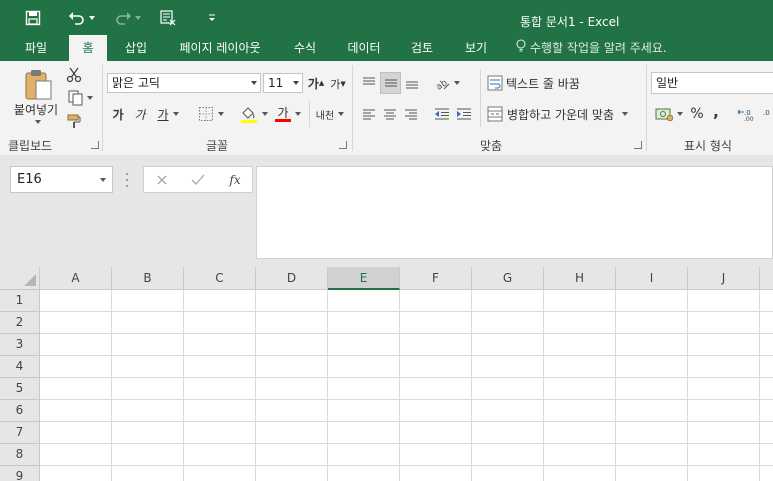  What do you see at coordinates (249, 115) in the screenshot?
I see `fill-bucket-icon` at bounding box center [249, 115].